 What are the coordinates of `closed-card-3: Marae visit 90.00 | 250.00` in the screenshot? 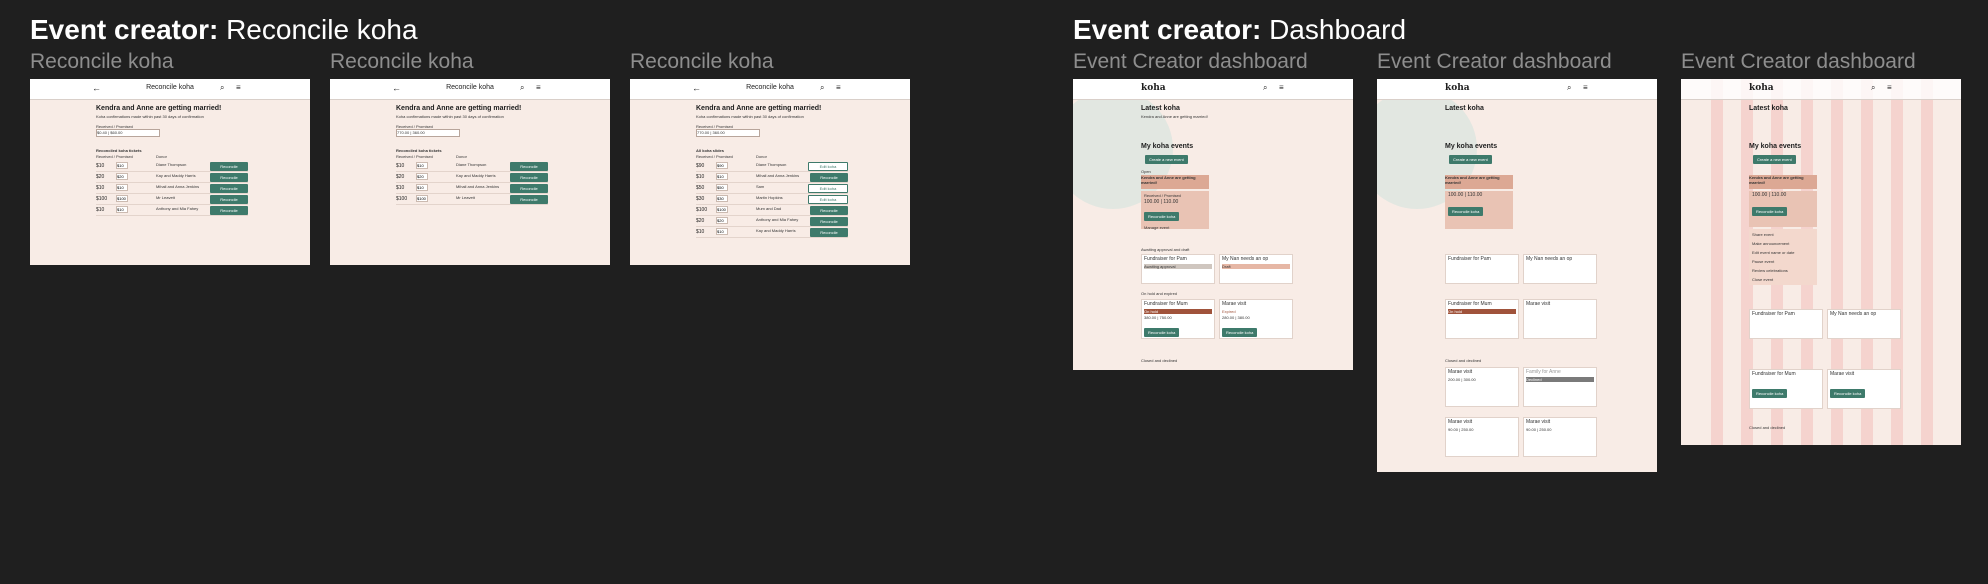 It's located at (1482, 437).